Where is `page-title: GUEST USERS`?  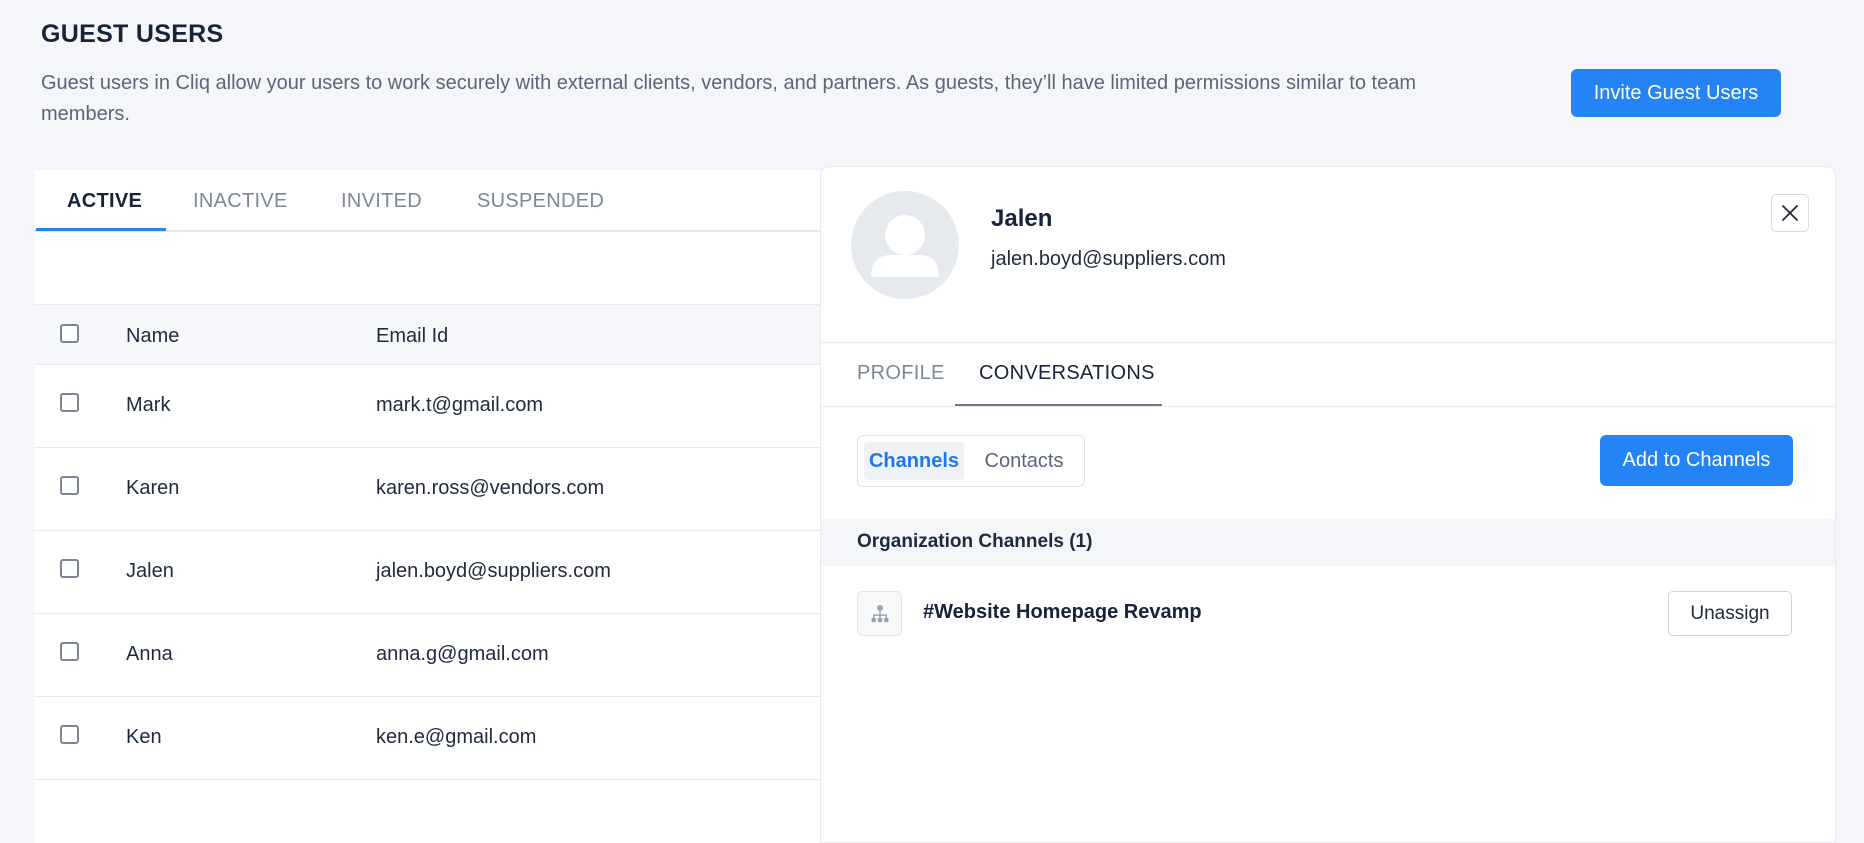
page-title: GUEST USERS is located at coordinates (132, 34).